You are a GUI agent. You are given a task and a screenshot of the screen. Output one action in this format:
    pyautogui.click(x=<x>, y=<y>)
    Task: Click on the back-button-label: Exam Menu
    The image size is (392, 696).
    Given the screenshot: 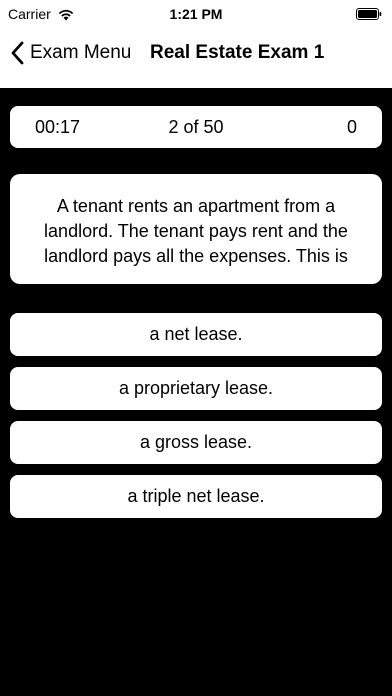 What is the action you would take?
    pyautogui.click(x=81, y=52)
    